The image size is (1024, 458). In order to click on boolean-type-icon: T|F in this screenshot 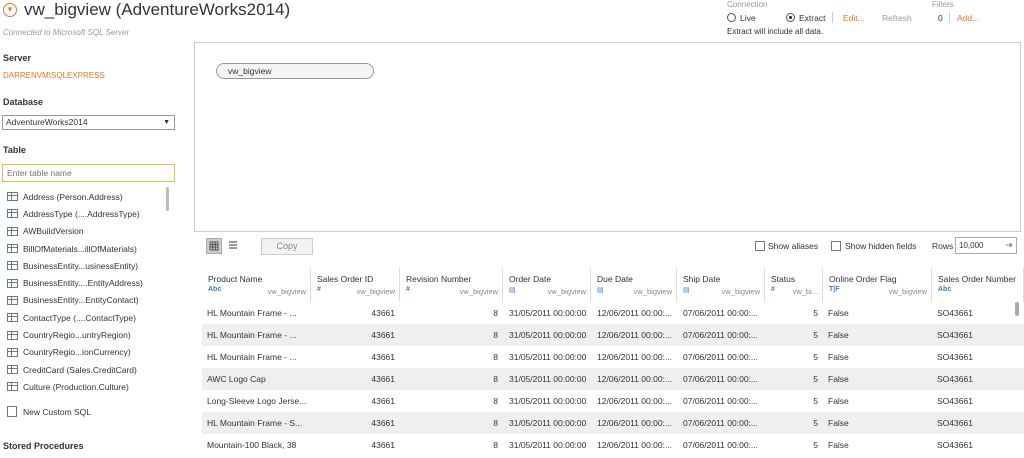, I will do `click(834, 289)`.